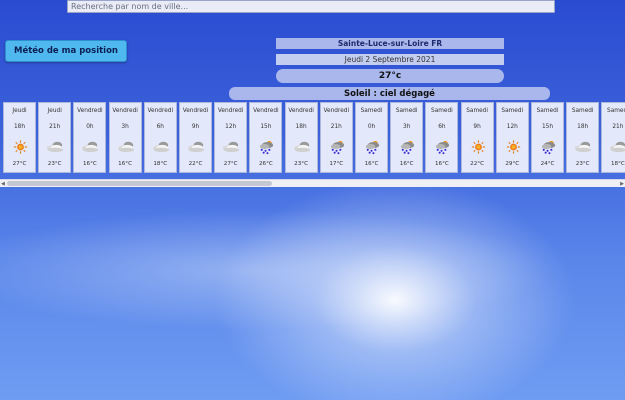  I want to click on forecast-card: Vendredi 6h 18°C, so click(160, 137).